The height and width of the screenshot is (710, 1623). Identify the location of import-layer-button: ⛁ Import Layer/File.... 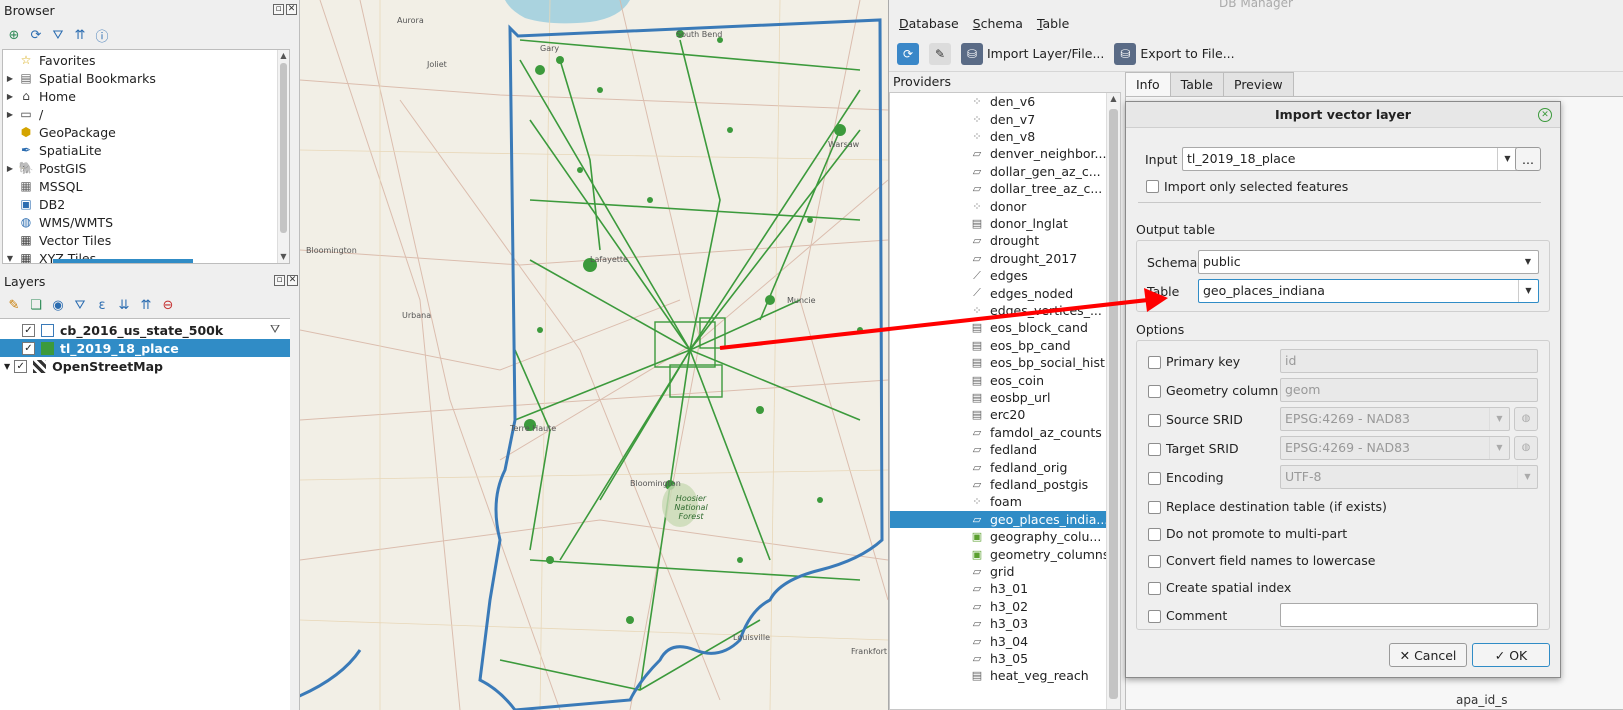
(1032, 53).